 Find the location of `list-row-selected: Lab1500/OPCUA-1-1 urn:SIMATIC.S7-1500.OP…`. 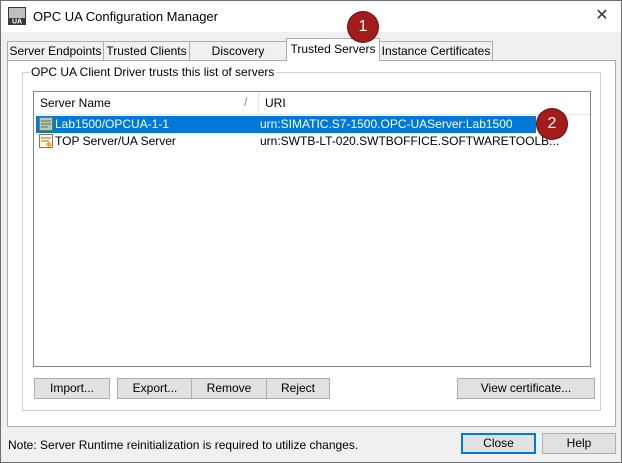

list-row-selected: Lab1500/OPCUA-1-1 urn:SIMATIC.S7-1500.OP… is located at coordinates (286, 124).